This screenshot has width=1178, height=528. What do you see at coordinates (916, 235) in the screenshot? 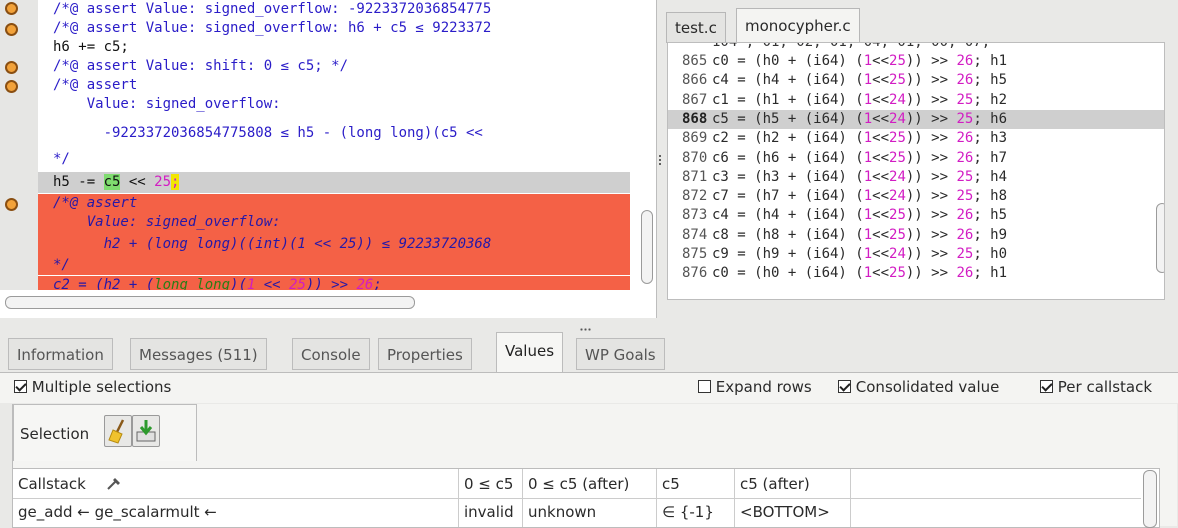
I see `code-line: 874 c8 = (h8 + (i64) (1<<25)) >> 26; h9` at bounding box center [916, 235].